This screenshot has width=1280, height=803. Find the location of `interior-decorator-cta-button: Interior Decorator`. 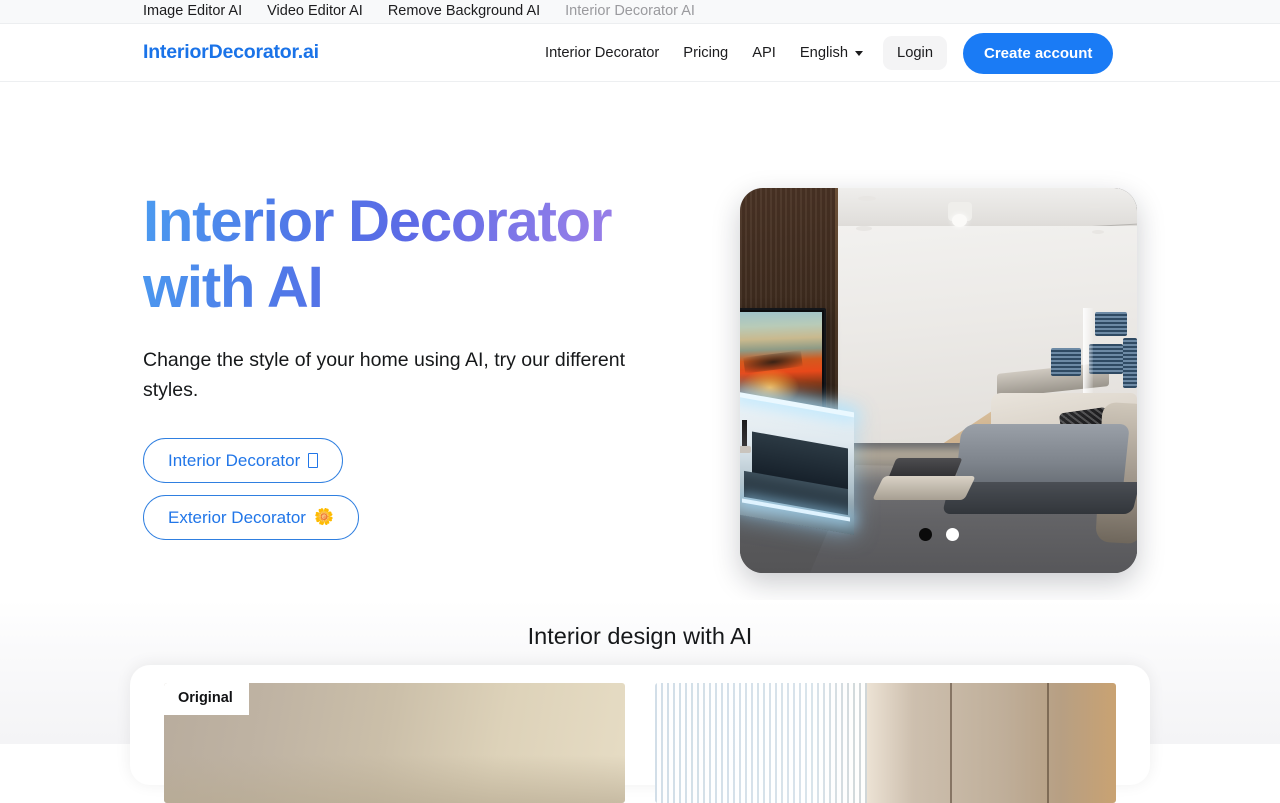

interior-decorator-cta-button: Interior Decorator is located at coordinates (243, 461).